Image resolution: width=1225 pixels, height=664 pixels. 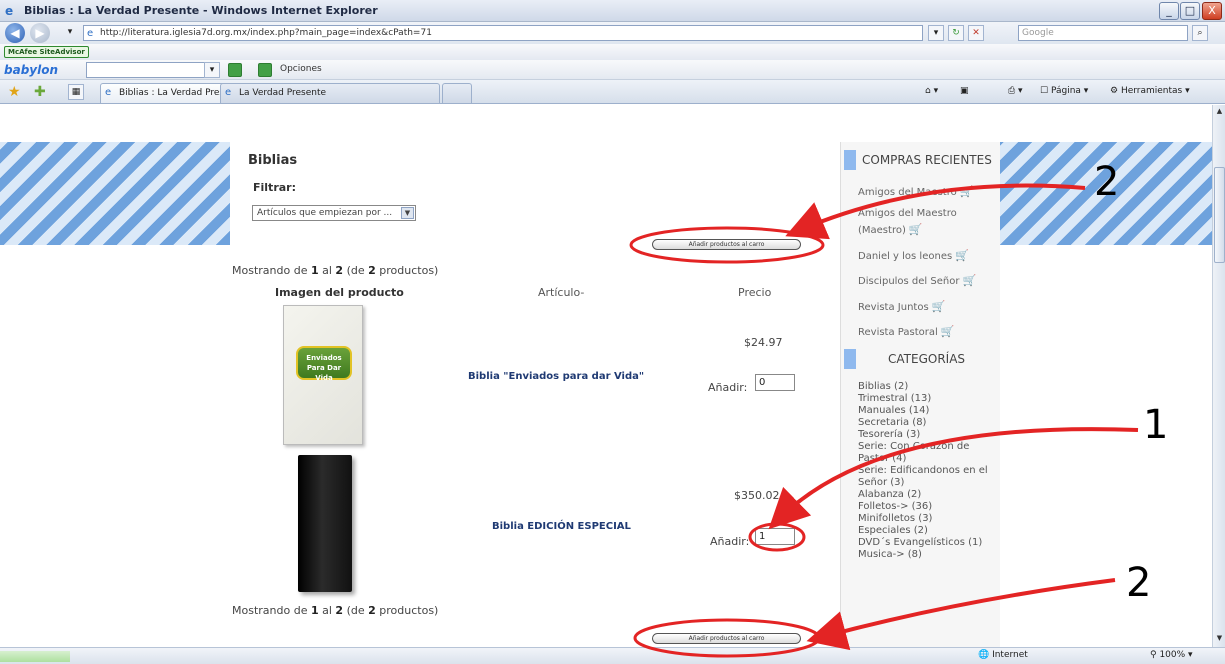 I want to click on category-item: Serie: Edificandonos en el Señor (3), so click(x=928, y=477).